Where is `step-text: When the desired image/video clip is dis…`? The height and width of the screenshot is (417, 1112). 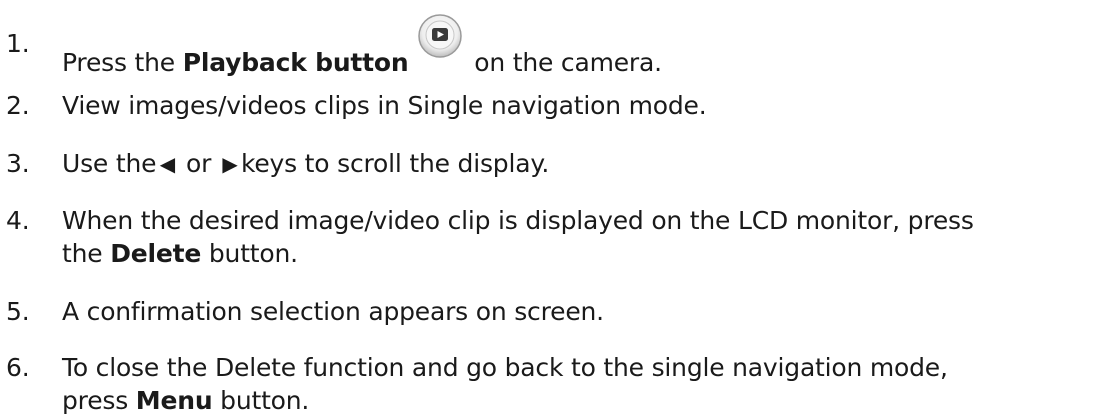
step-text: When the desired image/video clip is dis… is located at coordinates (518, 237).